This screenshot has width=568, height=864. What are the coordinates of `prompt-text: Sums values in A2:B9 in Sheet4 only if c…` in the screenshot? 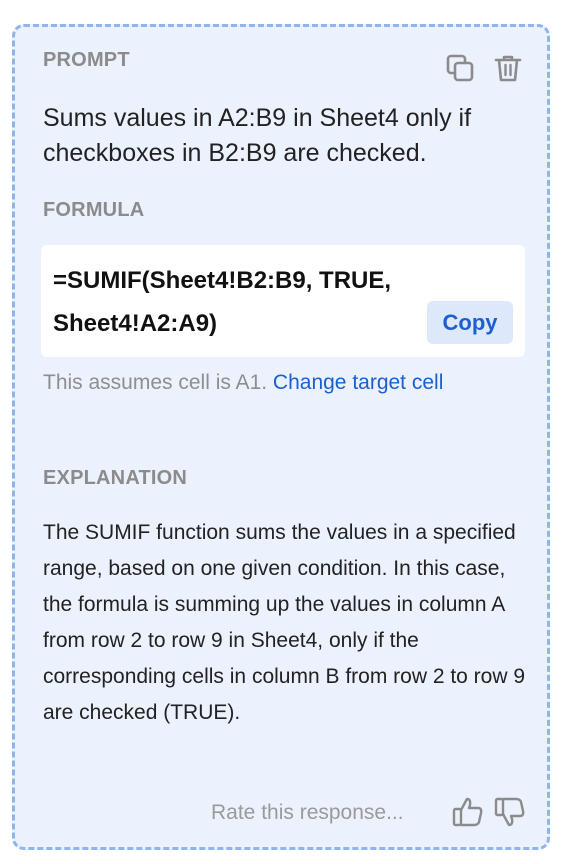 It's located at (257, 135).